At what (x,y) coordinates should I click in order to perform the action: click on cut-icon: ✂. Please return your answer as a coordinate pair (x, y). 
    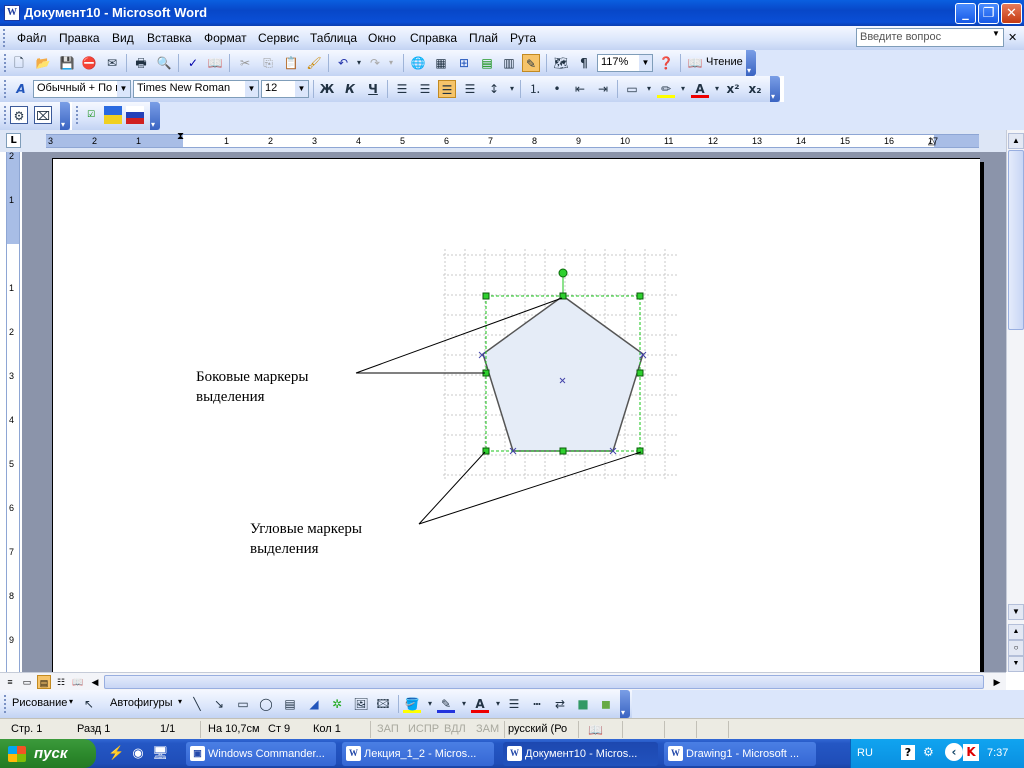
    Looking at the image, I should click on (245, 63).